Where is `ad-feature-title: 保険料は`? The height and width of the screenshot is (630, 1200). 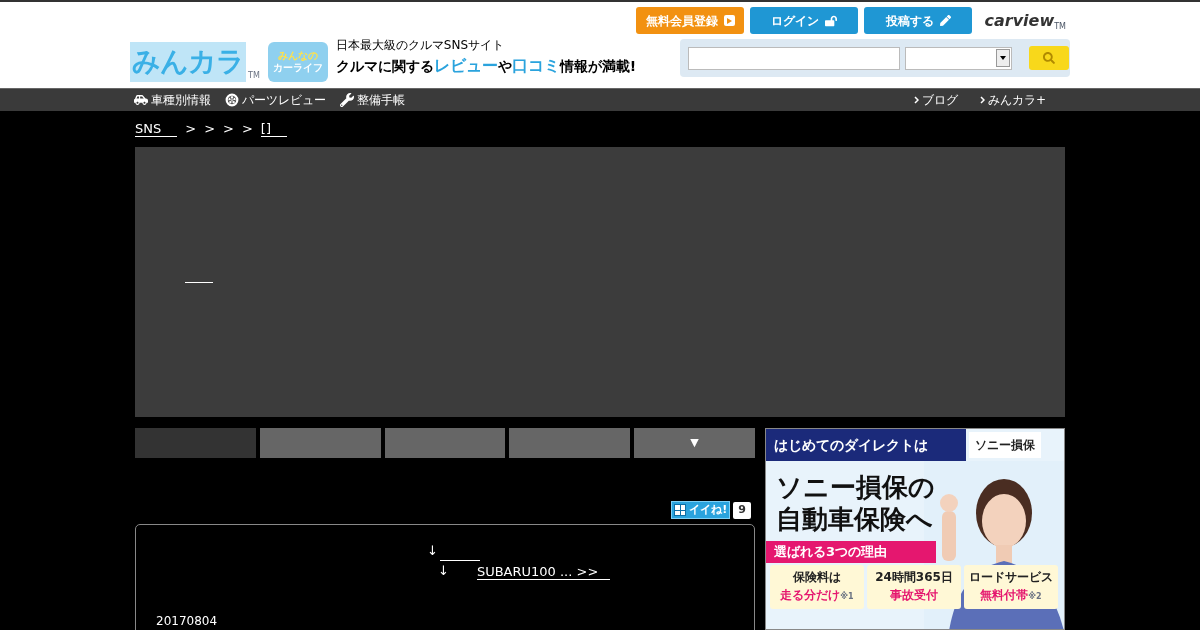
ad-feature-title: 保険料は is located at coordinates (817, 577).